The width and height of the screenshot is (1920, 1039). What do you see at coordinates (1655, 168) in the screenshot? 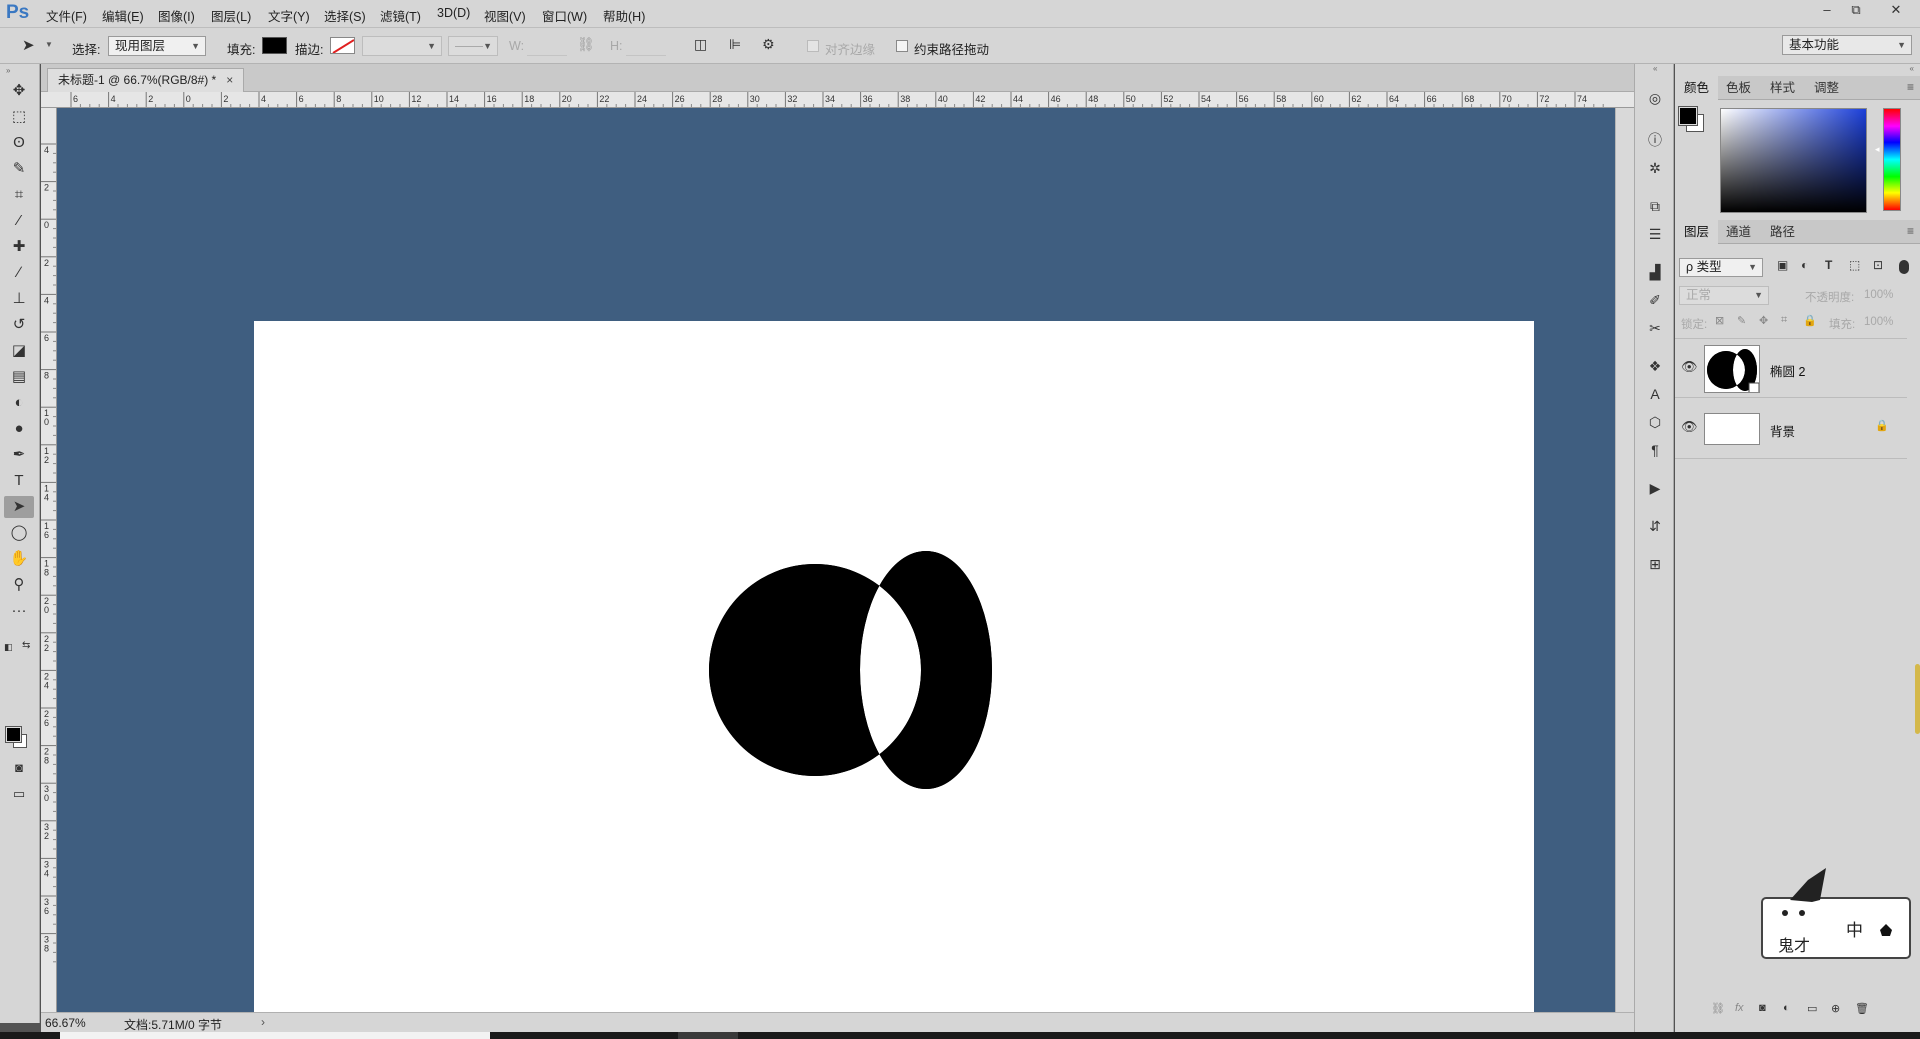
I see `navigator-icon: ✲` at bounding box center [1655, 168].